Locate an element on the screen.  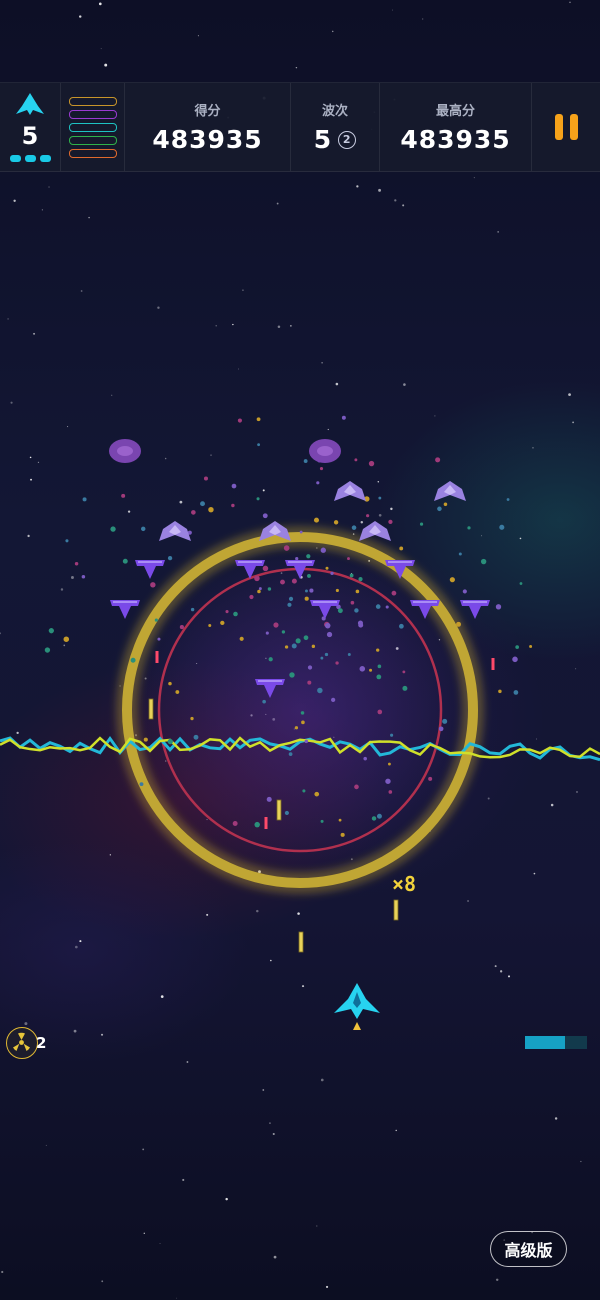
radiation-icon is located at coordinates (21, 1041).